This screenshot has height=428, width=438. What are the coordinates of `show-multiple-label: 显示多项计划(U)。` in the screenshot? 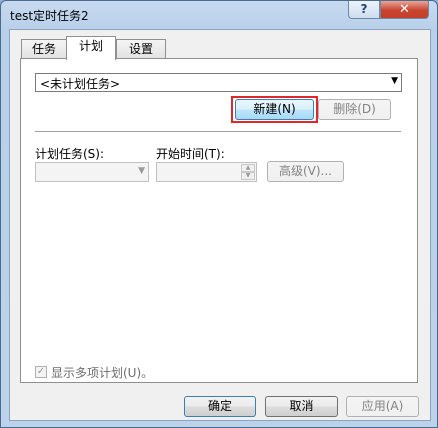 It's located at (102, 373).